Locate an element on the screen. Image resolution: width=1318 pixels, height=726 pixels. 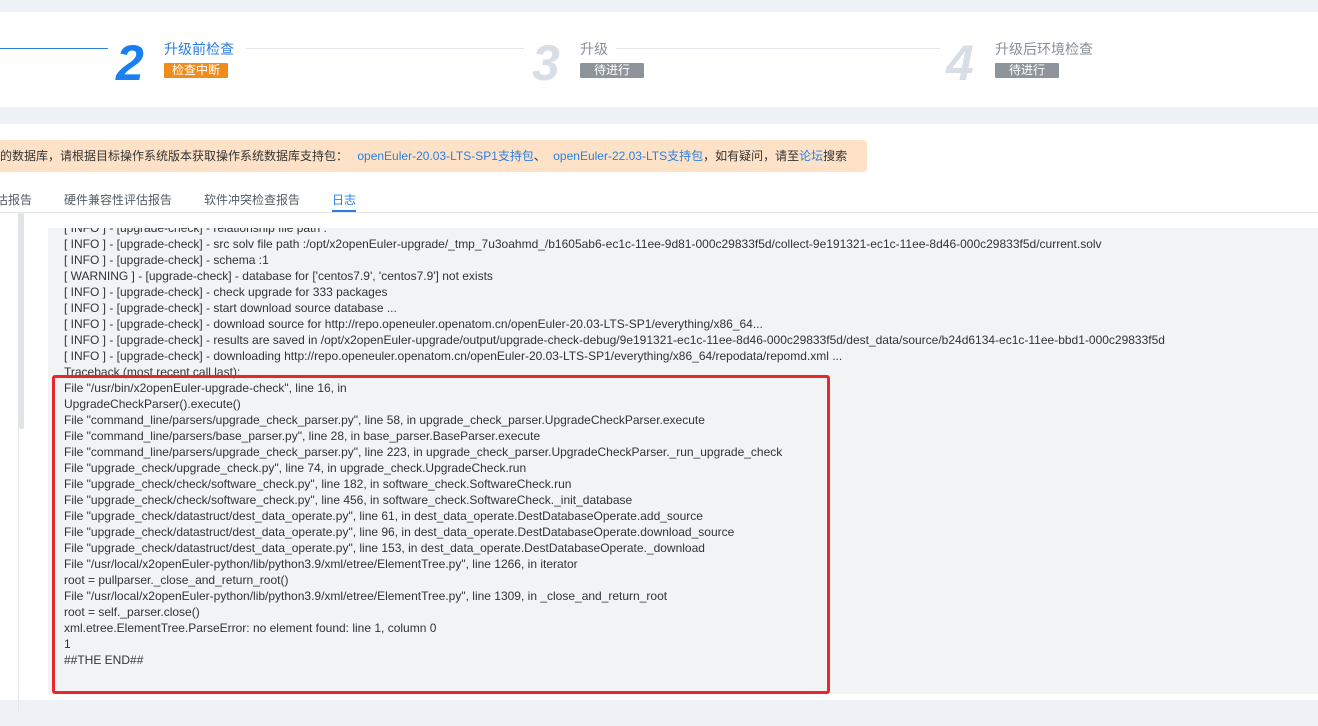
notice-text-end: 搜索 is located at coordinates (835, 156).